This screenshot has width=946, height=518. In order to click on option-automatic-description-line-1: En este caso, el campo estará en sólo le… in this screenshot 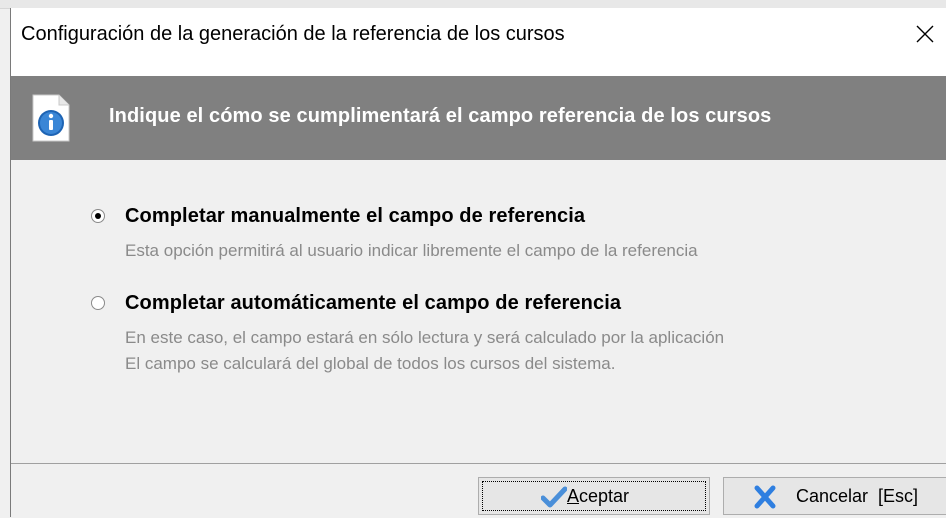, I will do `click(425, 337)`.